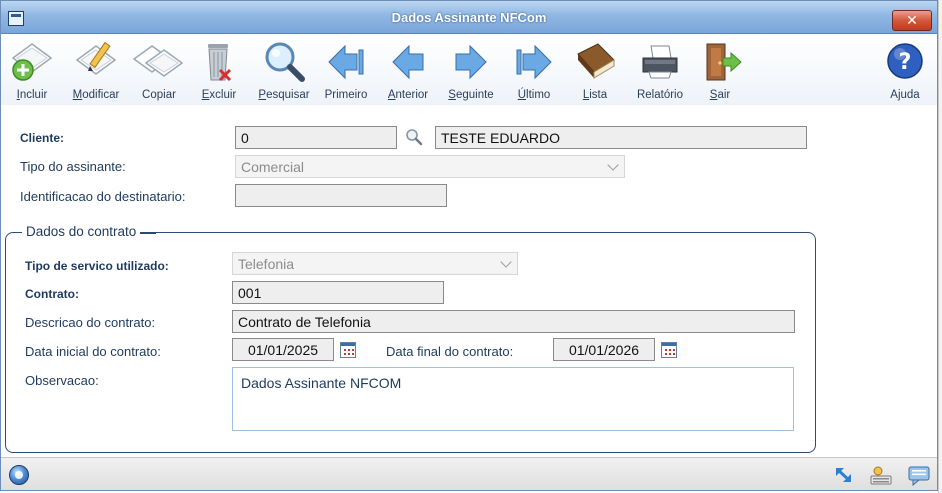 The image size is (942, 493). Describe the element at coordinates (604, 349) in the screenshot. I see `data-final-field: 01/01/2026` at that location.